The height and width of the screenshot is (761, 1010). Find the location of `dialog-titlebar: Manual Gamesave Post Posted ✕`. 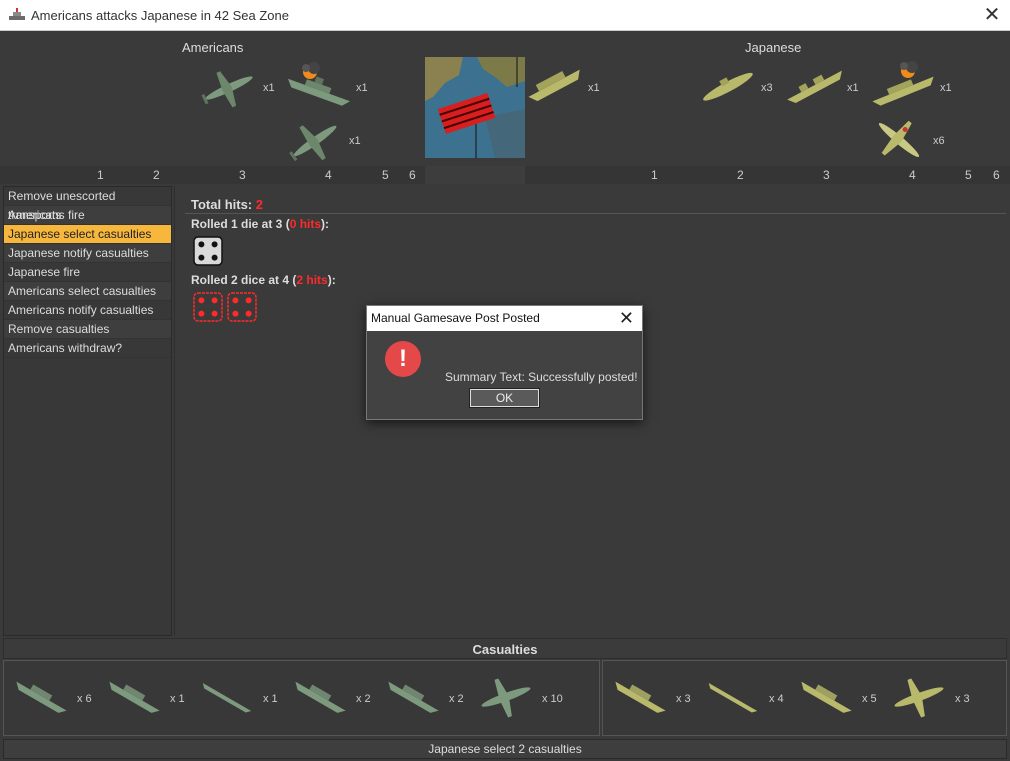

dialog-titlebar: Manual Gamesave Post Posted ✕ is located at coordinates (504, 318).